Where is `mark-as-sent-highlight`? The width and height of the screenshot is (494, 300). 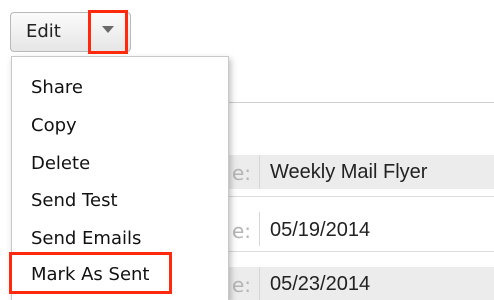
mark-as-sent-highlight is located at coordinates (90, 273).